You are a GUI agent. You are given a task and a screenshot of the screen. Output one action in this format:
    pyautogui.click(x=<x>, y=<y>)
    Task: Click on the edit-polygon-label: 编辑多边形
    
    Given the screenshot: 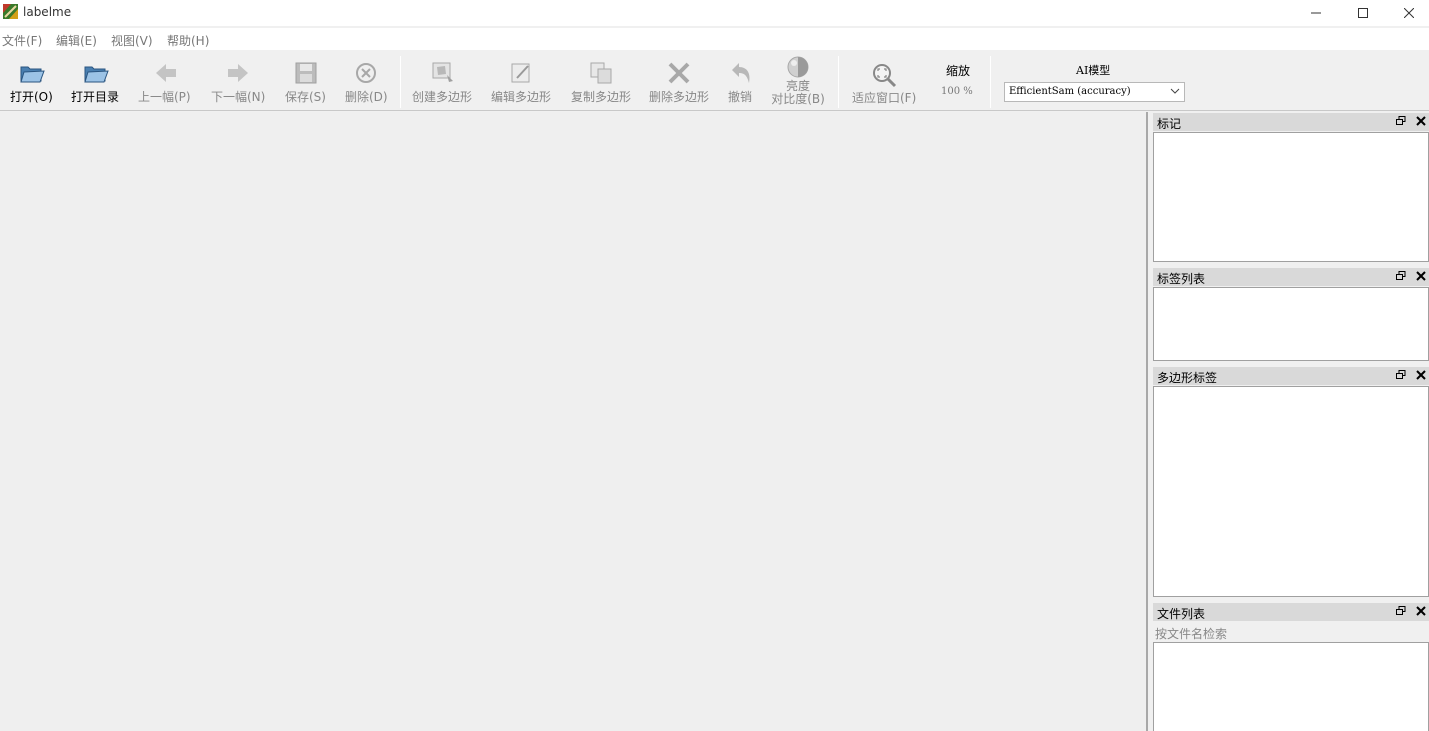 What is the action you would take?
    pyautogui.click(x=521, y=97)
    